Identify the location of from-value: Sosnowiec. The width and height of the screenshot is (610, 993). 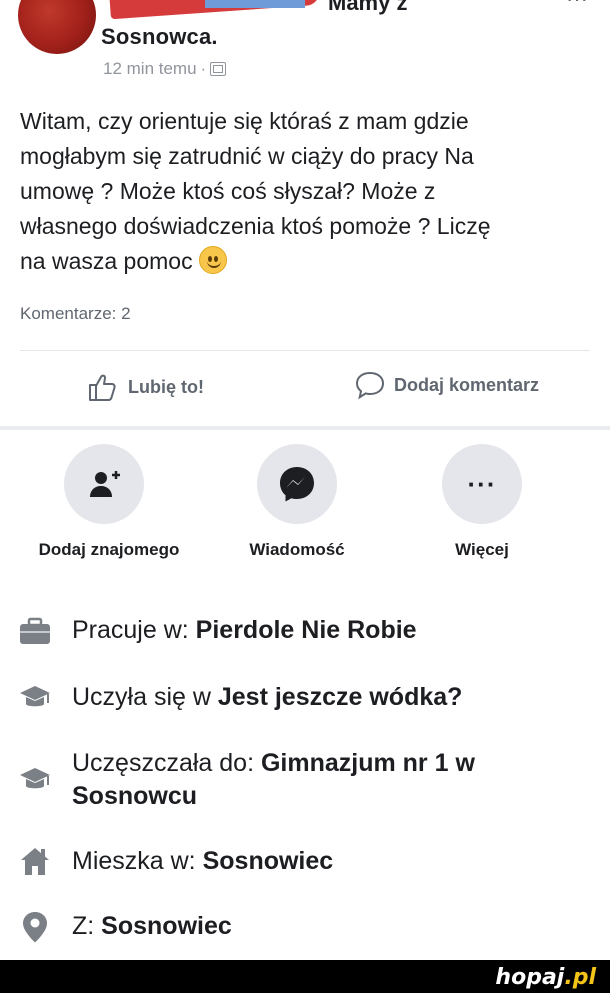
(166, 926).